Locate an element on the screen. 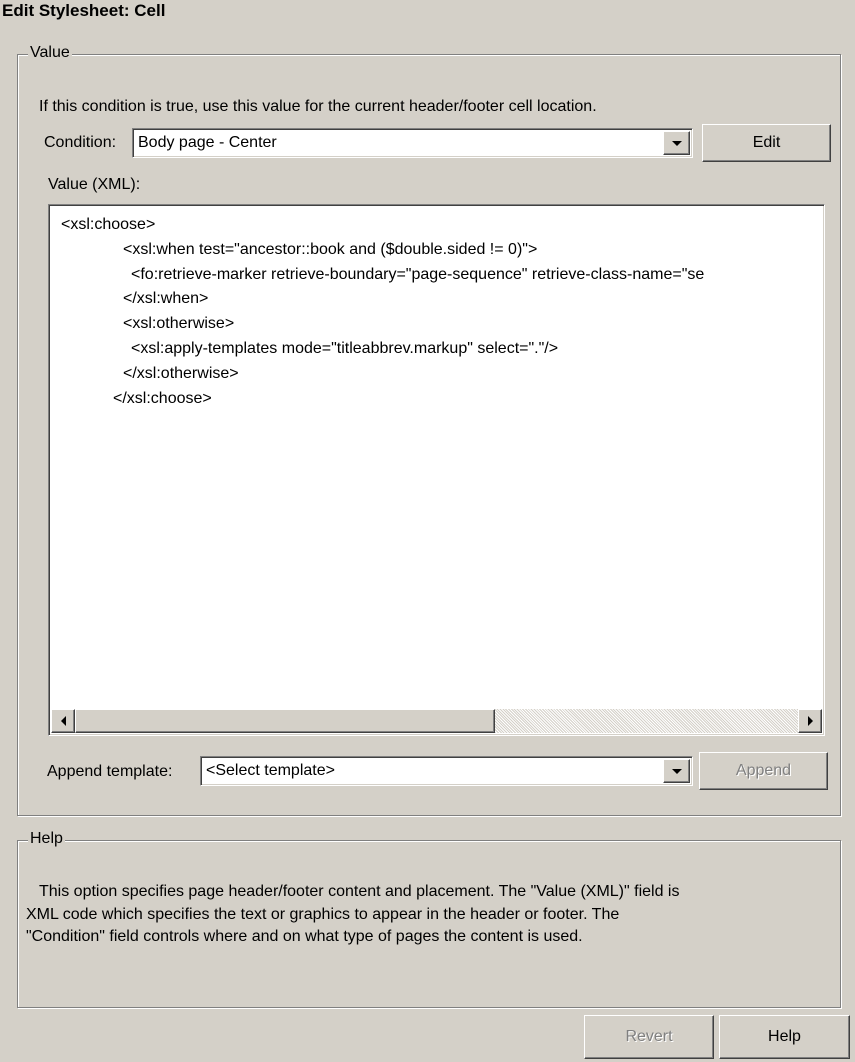 Image resolution: width=855 pixels, height=1062 pixels. xml-line: </xsl:choose> is located at coordinates (162, 398).